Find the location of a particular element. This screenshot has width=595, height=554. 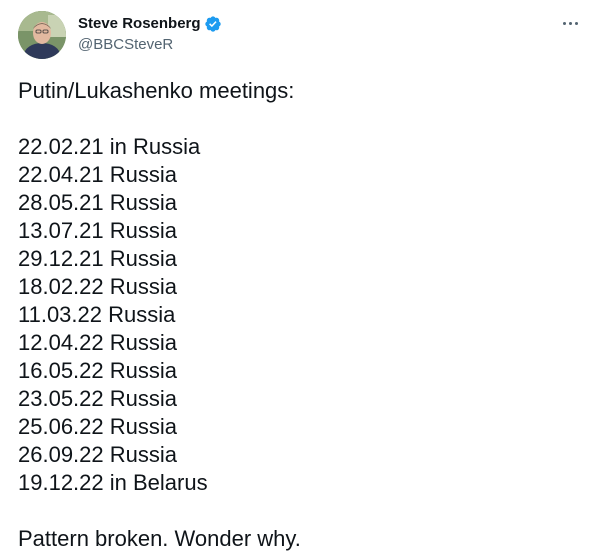

meeting-line: 22.04.21 Russia is located at coordinates (97, 174).